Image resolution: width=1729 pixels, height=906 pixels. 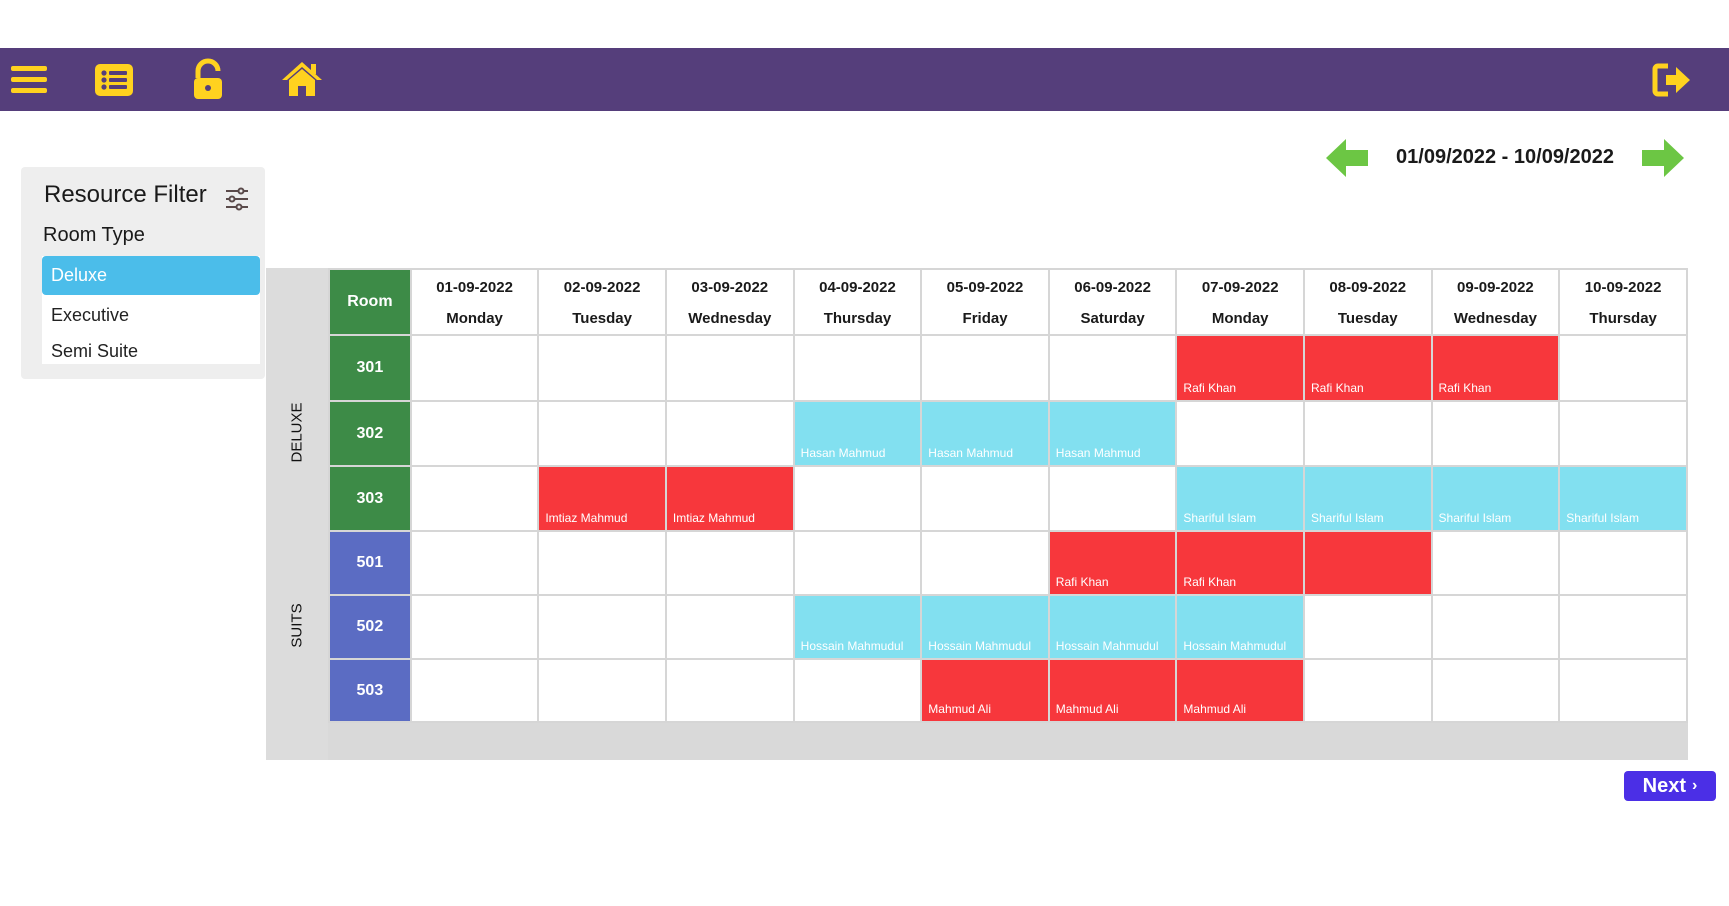 What do you see at coordinates (151, 348) in the screenshot?
I see `room-type-option: Semi Suite` at bounding box center [151, 348].